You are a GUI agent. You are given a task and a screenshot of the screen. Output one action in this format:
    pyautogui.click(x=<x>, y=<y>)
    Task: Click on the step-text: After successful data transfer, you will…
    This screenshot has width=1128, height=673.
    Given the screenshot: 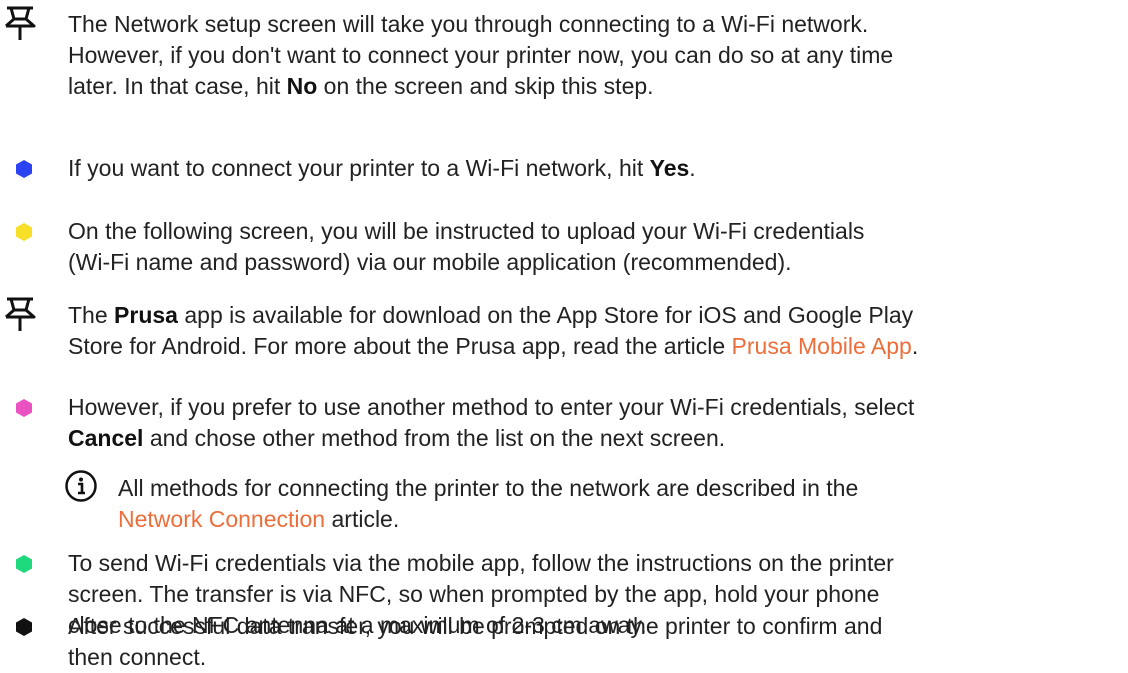 What is the action you would take?
    pyautogui.click(x=597, y=642)
    